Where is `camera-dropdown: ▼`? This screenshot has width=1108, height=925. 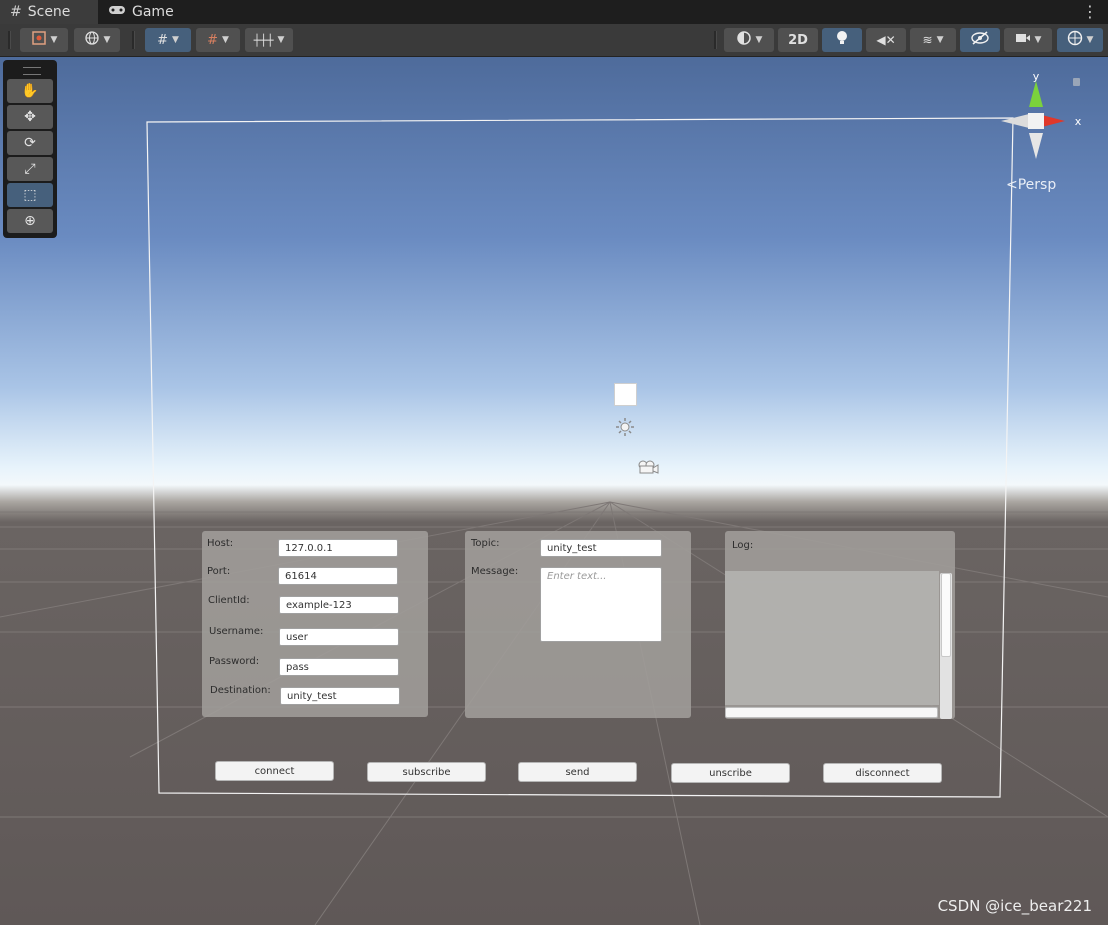
camera-dropdown: ▼ is located at coordinates (1028, 40).